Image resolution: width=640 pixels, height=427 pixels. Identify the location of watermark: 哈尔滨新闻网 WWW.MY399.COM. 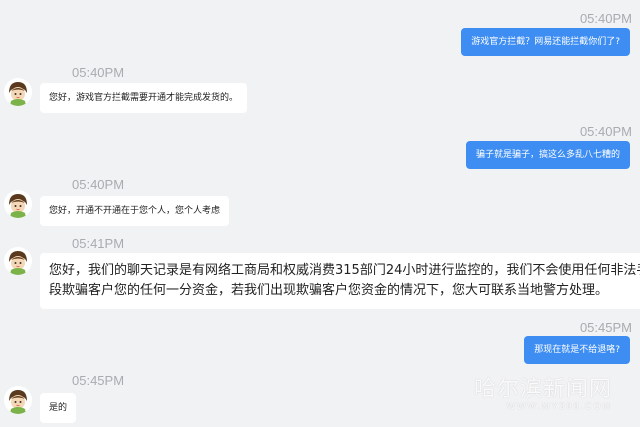
(543, 391).